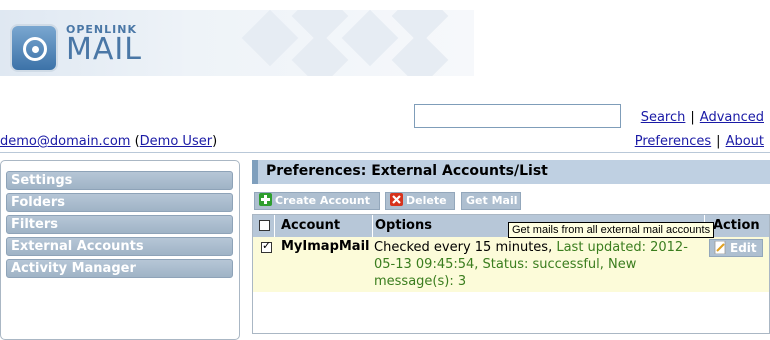 The image size is (770, 340). I want to click on advanced-search-link: Advanced, so click(732, 117).